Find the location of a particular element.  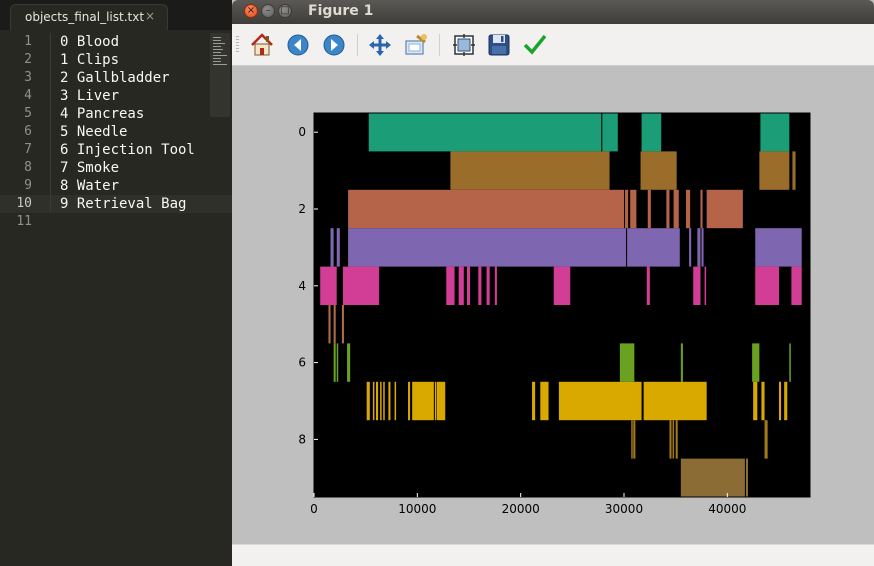

minimize-icon: – is located at coordinates (268, 10).